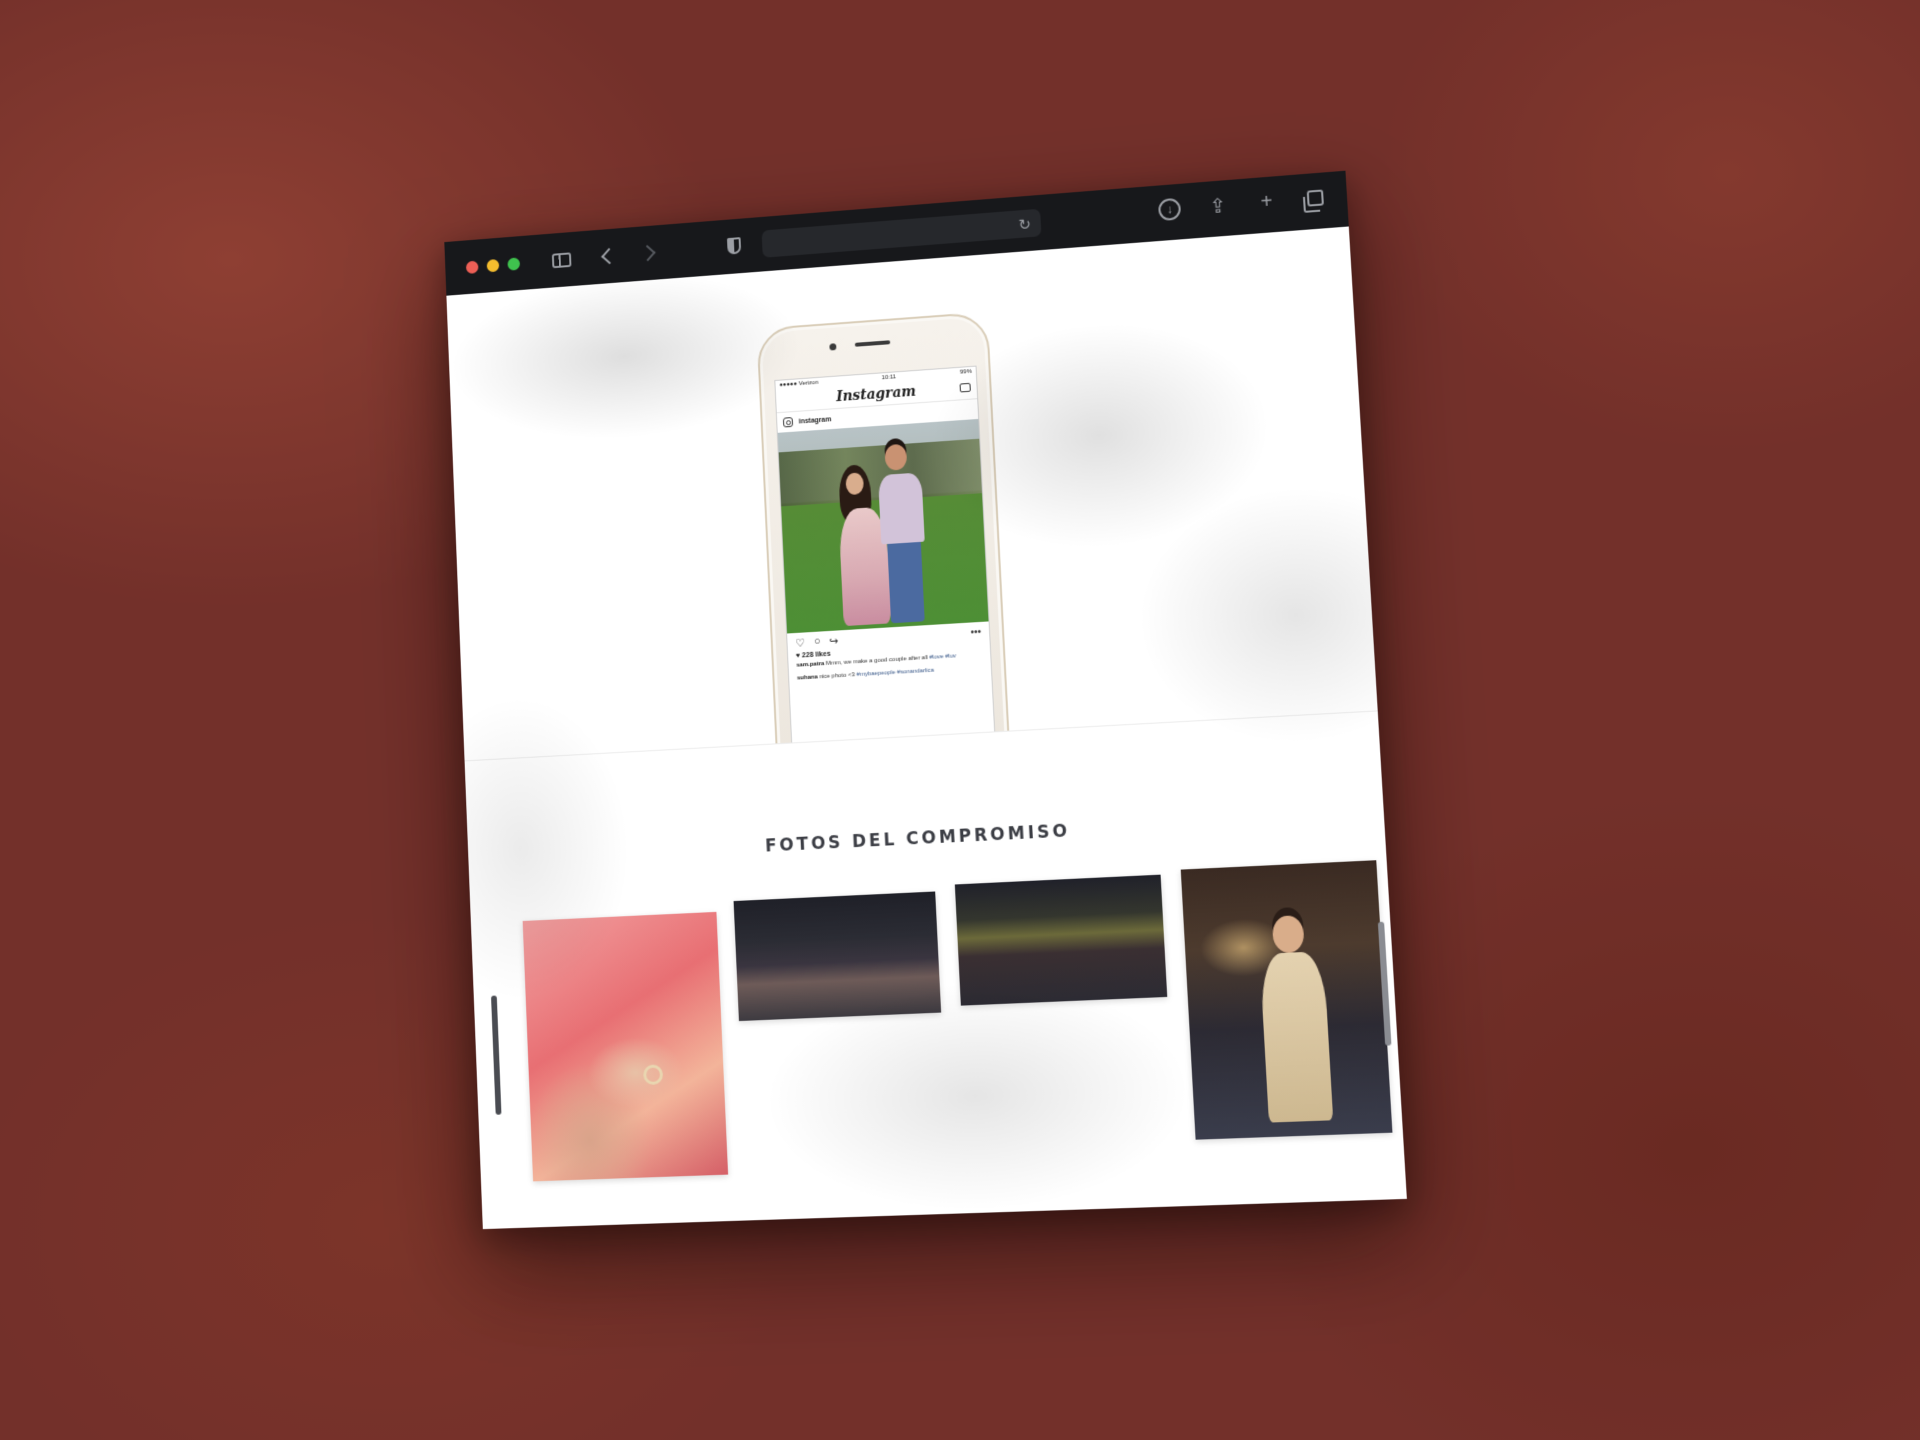 Image resolution: width=1920 pixels, height=1440 pixels. I want to click on sidebar-icon, so click(561, 259).